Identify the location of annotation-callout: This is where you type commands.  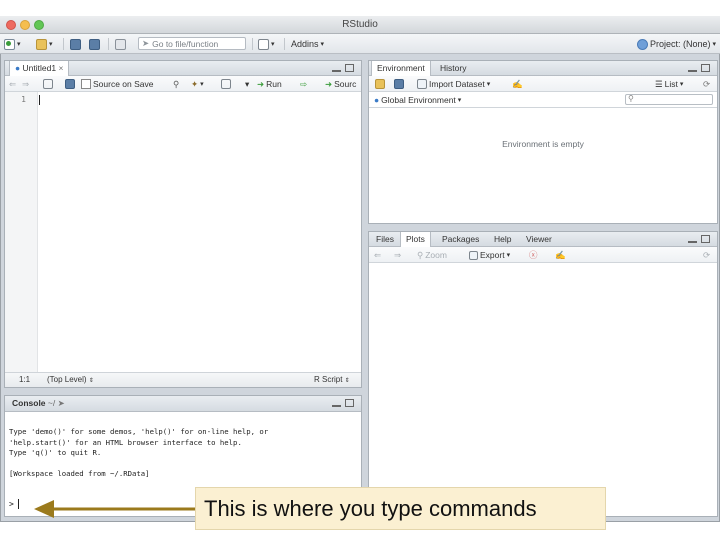
(400, 508).